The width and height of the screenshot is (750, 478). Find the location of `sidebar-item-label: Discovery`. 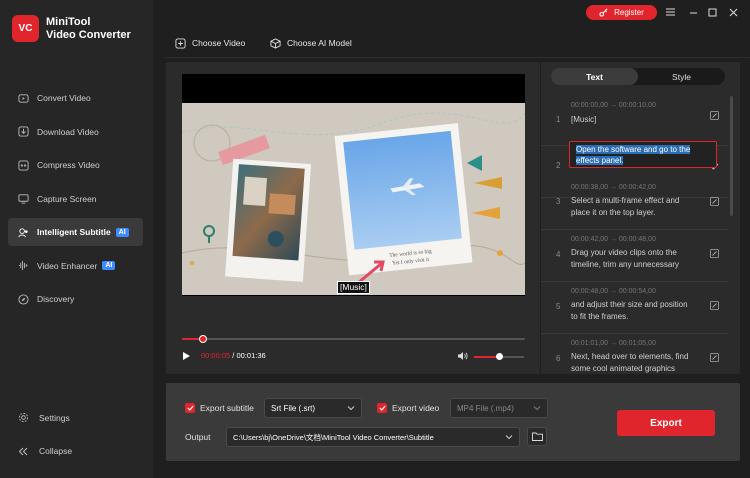

sidebar-item-label: Discovery is located at coordinates (56, 299).